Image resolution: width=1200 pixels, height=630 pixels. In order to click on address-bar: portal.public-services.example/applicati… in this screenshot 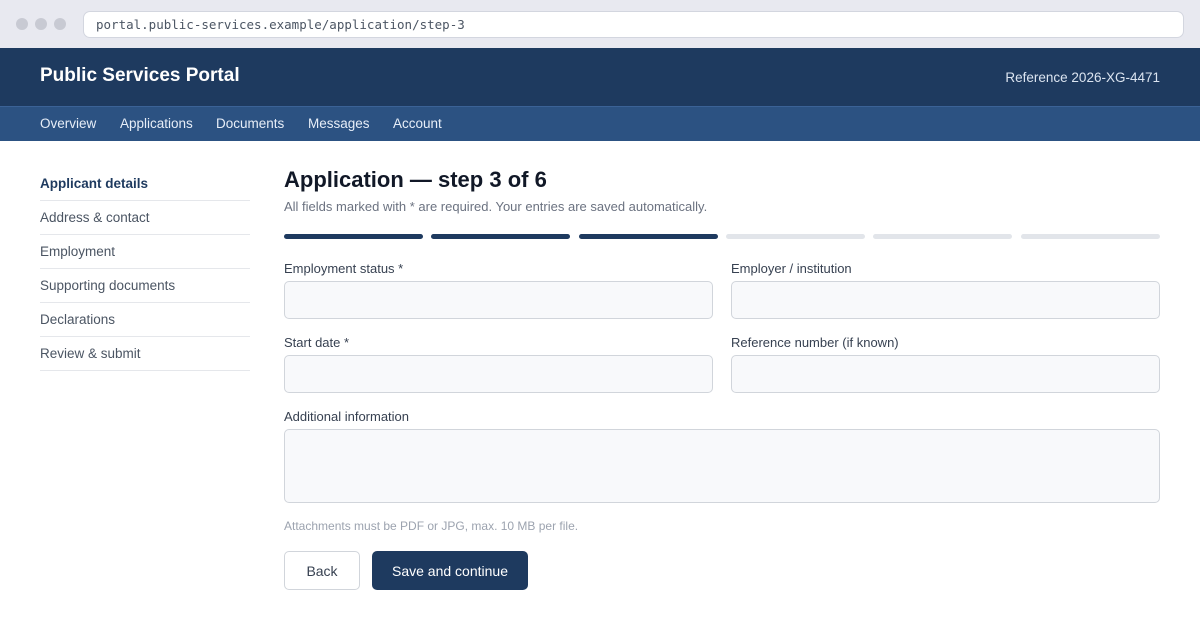, I will do `click(633, 24)`.